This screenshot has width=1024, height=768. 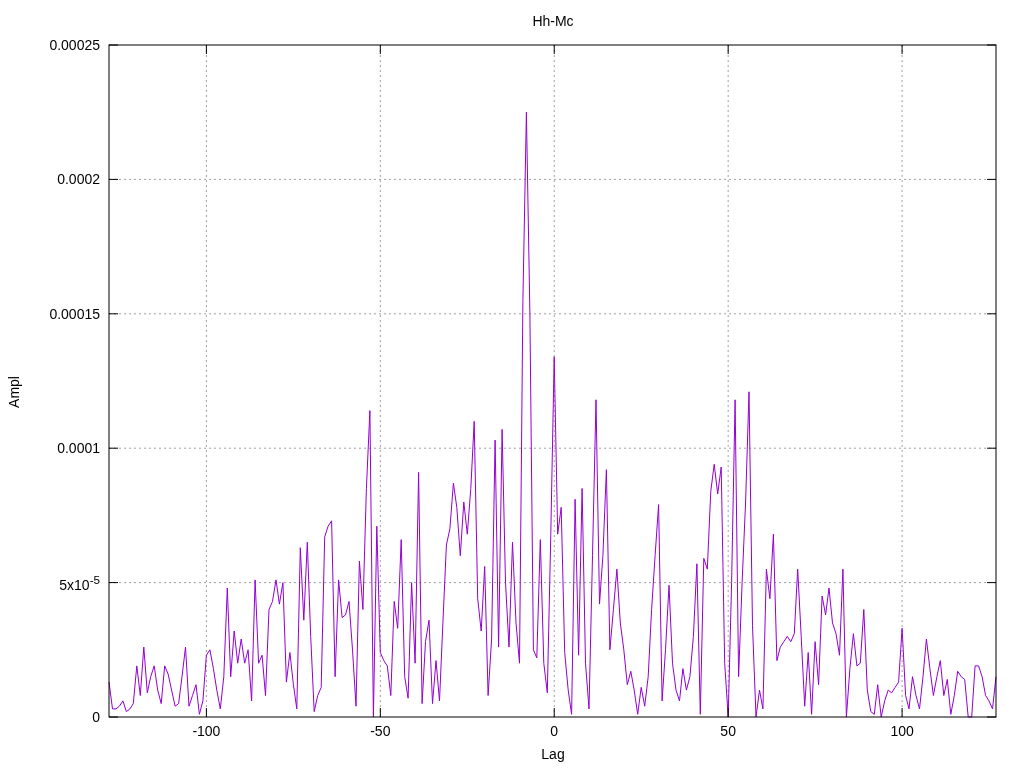 I want to click on axis-tick-label: -100, so click(x=206, y=731).